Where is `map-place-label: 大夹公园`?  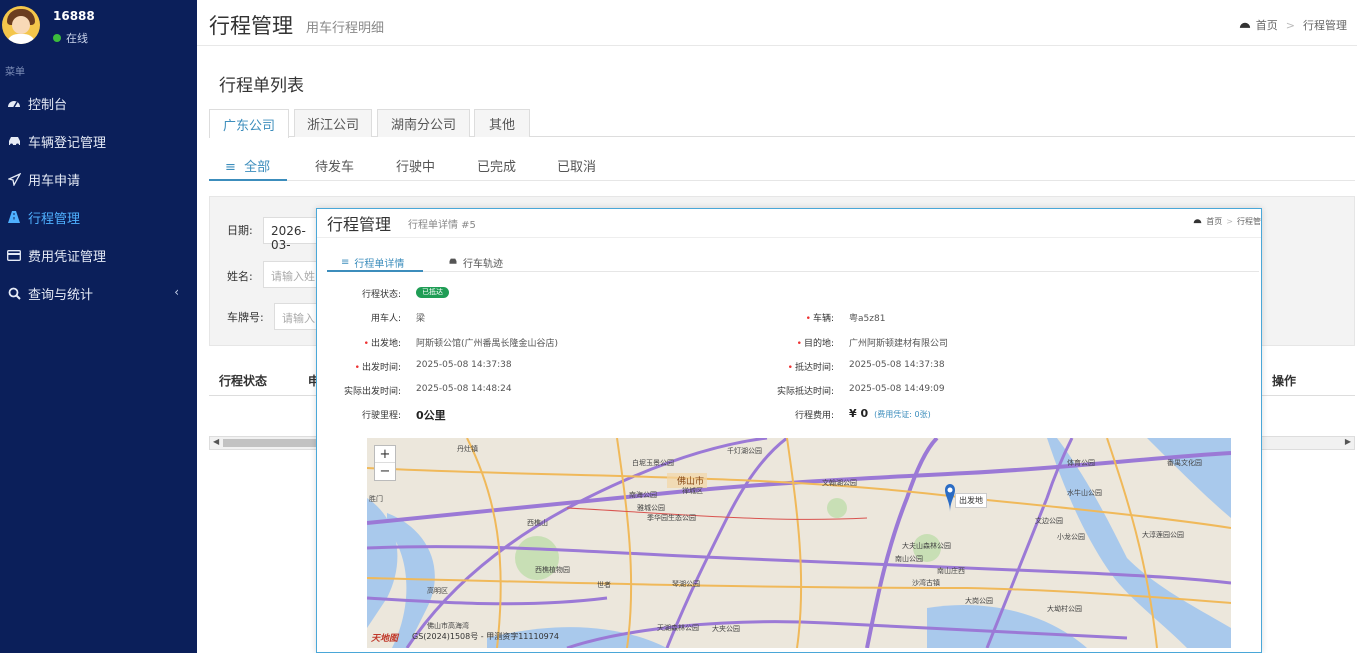
map-place-label: 大夹公园 is located at coordinates (726, 629).